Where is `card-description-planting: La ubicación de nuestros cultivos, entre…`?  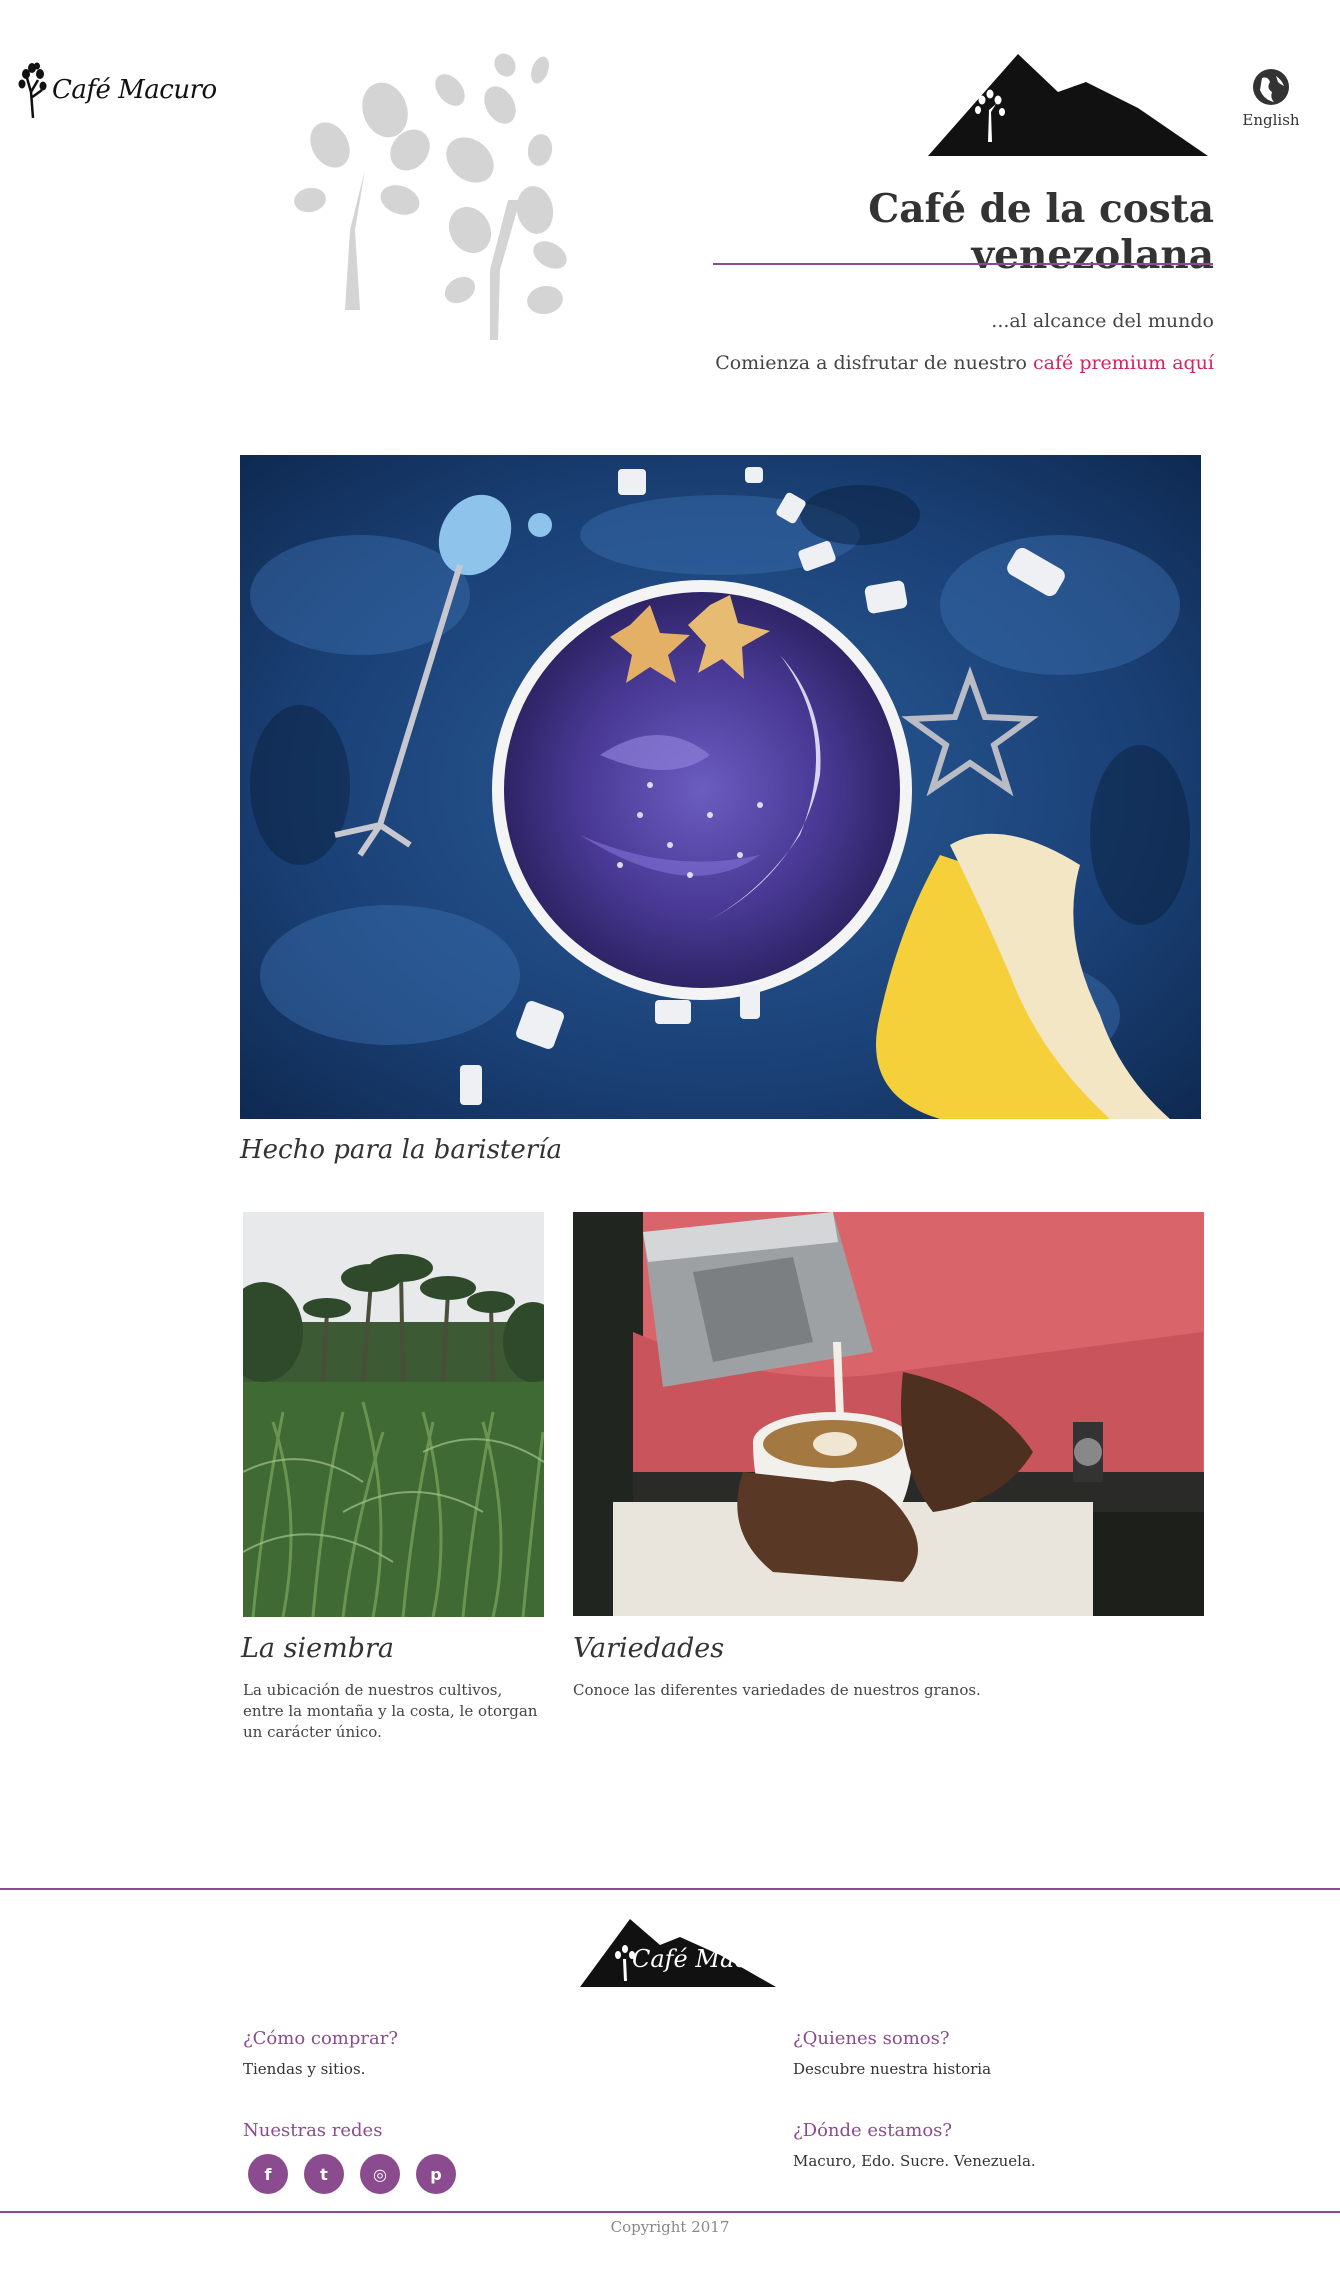
card-description-planting: La ubicación de nuestros cultivos, entre… is located at coordinates (390, 1711).